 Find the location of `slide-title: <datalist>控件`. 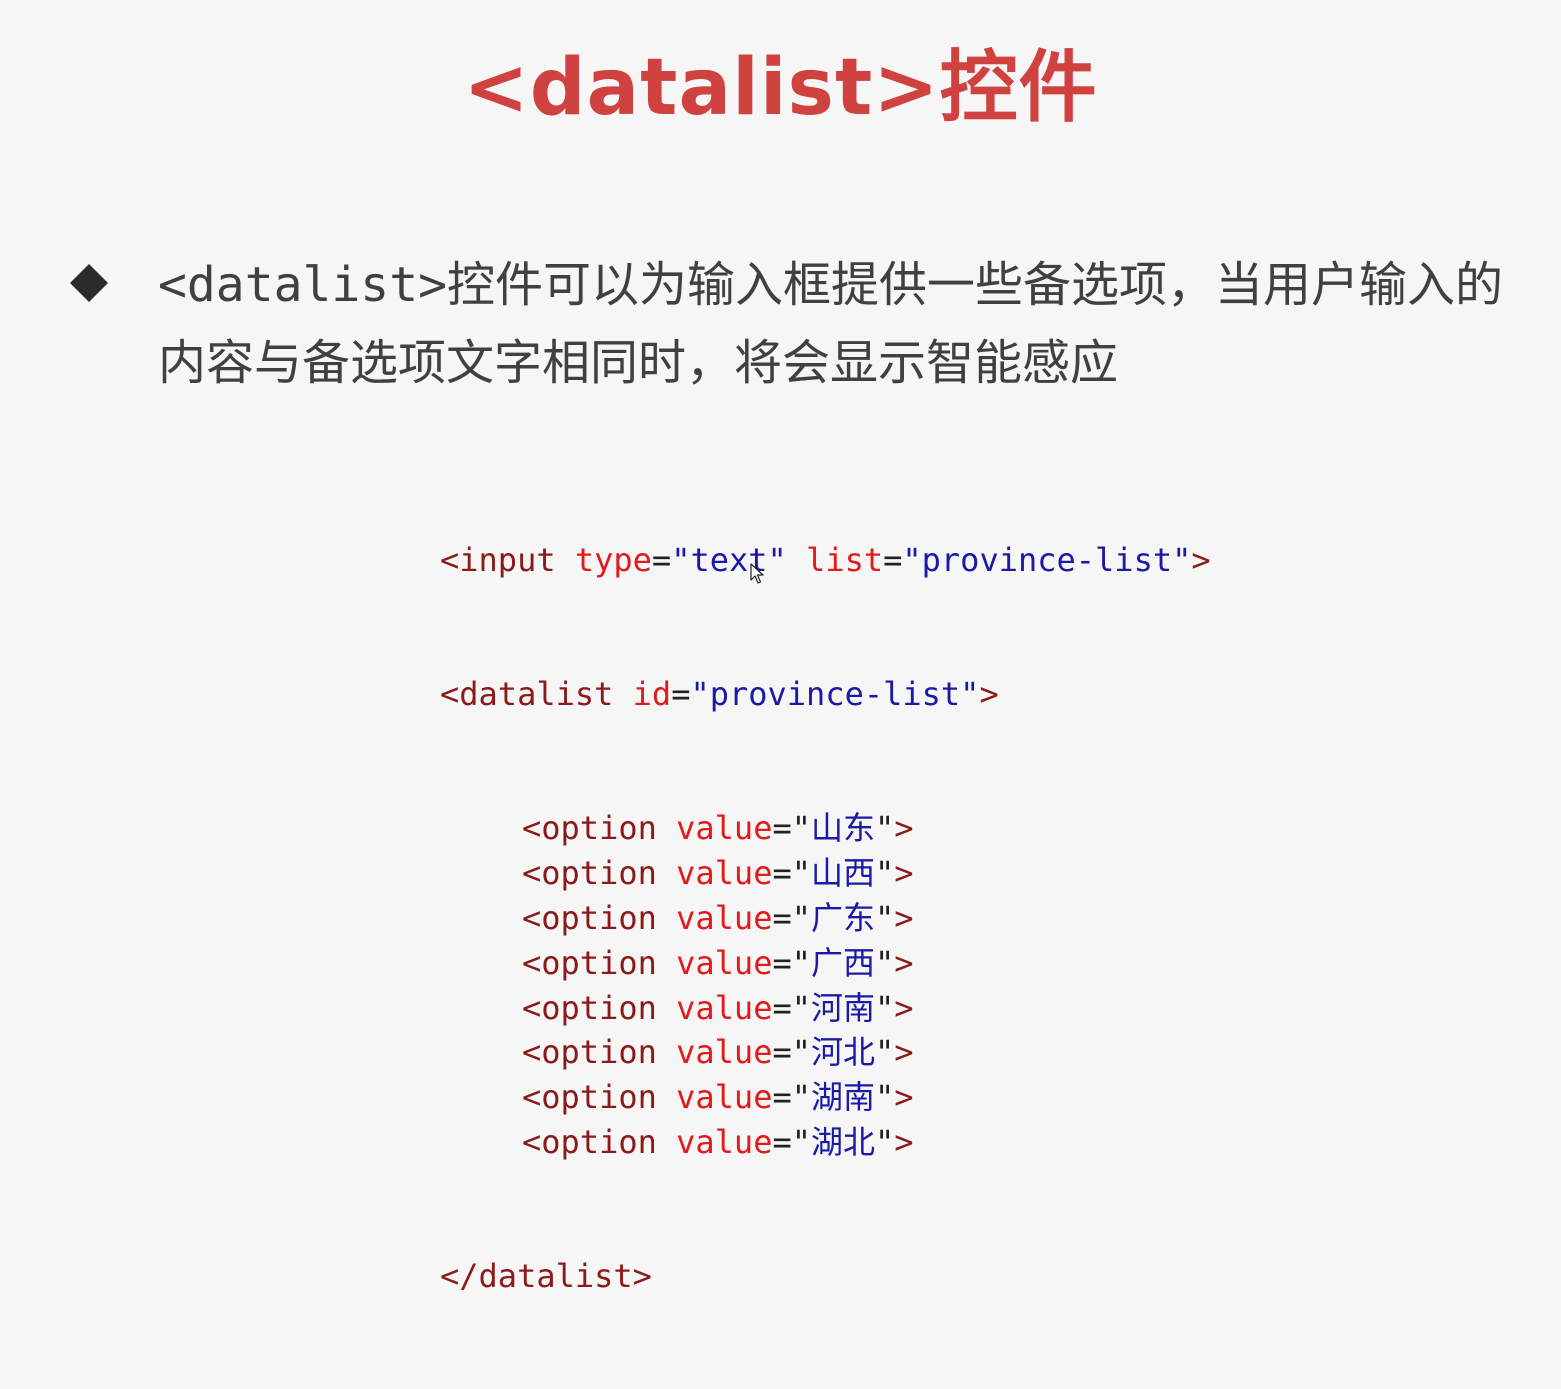

slide-title: <datalist>控件 is located at coordinates (780, 88).